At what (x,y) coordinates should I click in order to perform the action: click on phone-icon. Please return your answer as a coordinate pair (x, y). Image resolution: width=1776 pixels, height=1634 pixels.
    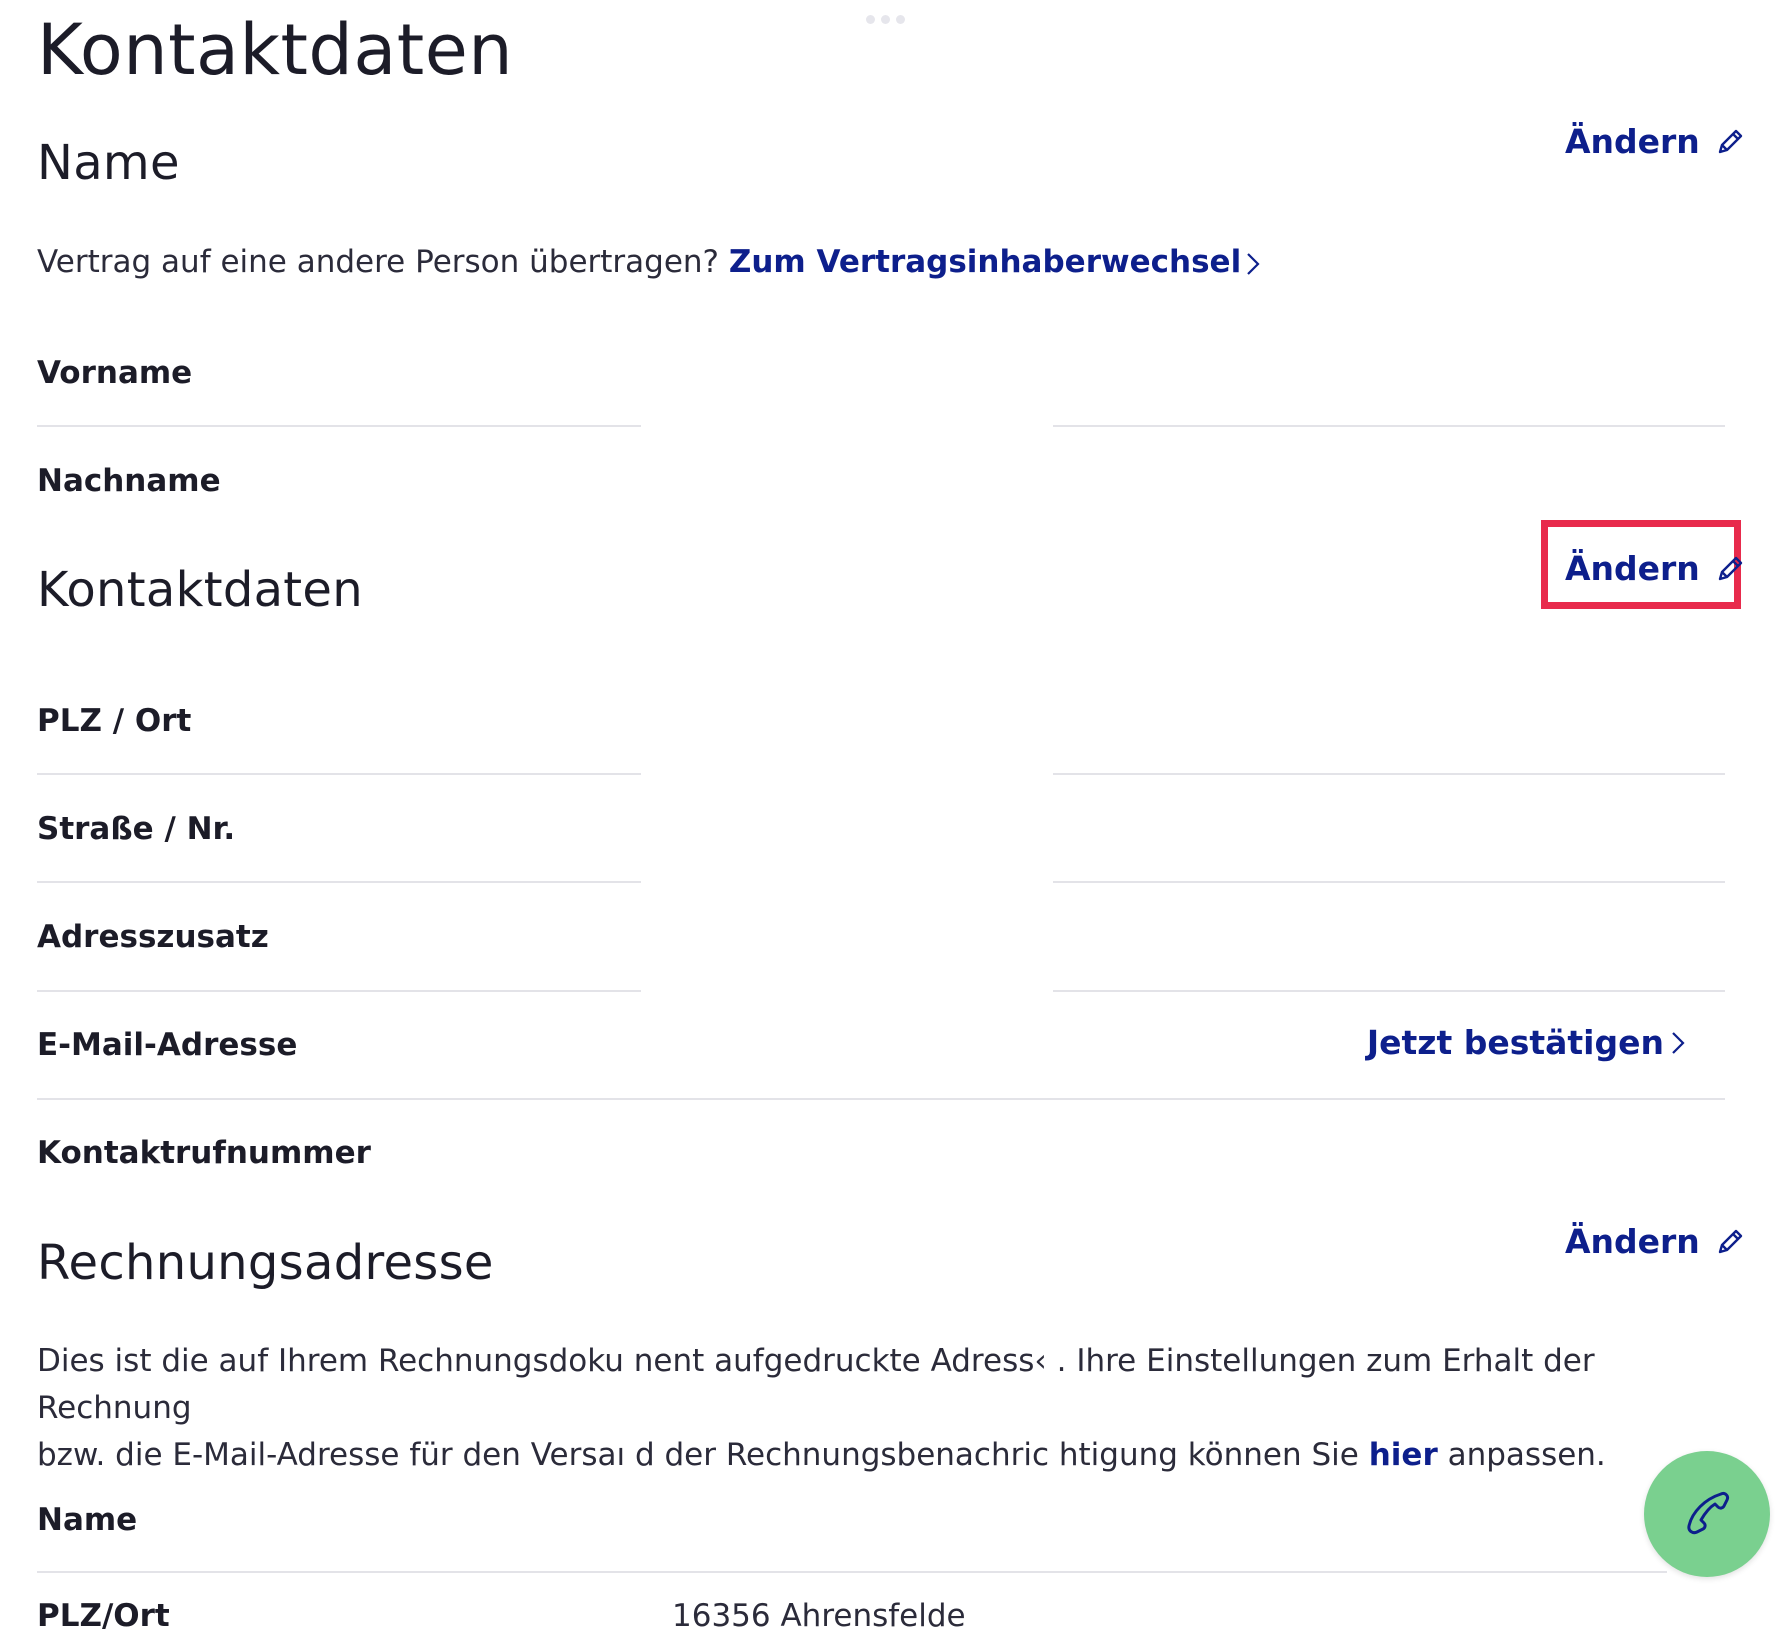
    Looking at the image, I should click on (1708, 1513).